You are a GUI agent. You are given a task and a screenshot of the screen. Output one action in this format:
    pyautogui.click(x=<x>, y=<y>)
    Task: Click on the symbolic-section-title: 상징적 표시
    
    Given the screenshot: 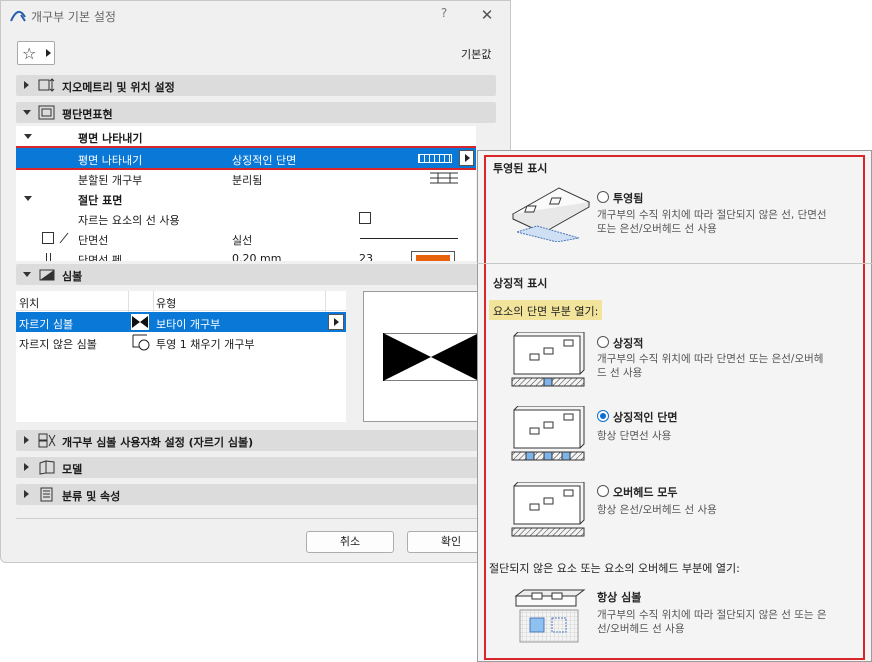 What is the action you would take?
    pyautogui.click(x=520, y=283)
    